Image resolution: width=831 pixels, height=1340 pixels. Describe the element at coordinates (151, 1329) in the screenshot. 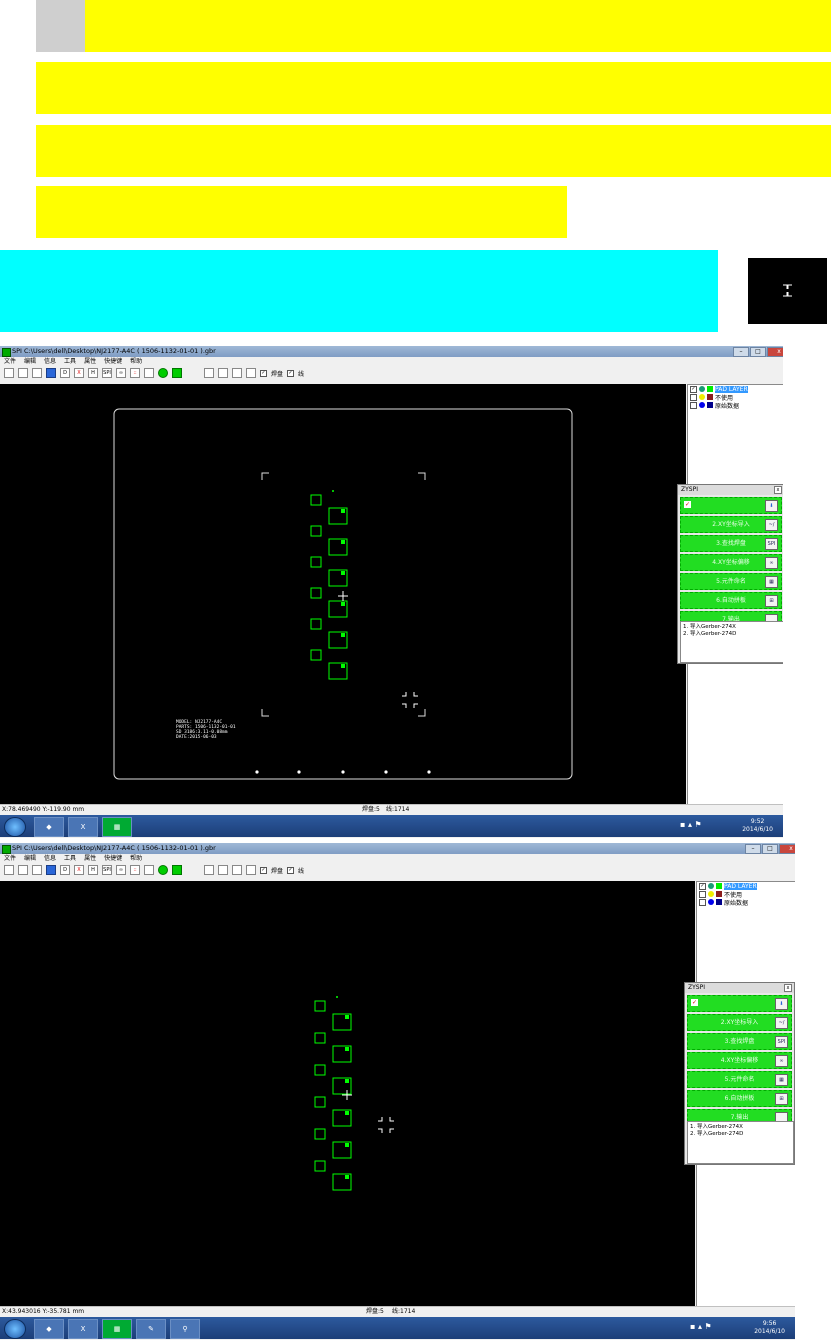

I see `taskbar-paint-icon: ✎` at that location.